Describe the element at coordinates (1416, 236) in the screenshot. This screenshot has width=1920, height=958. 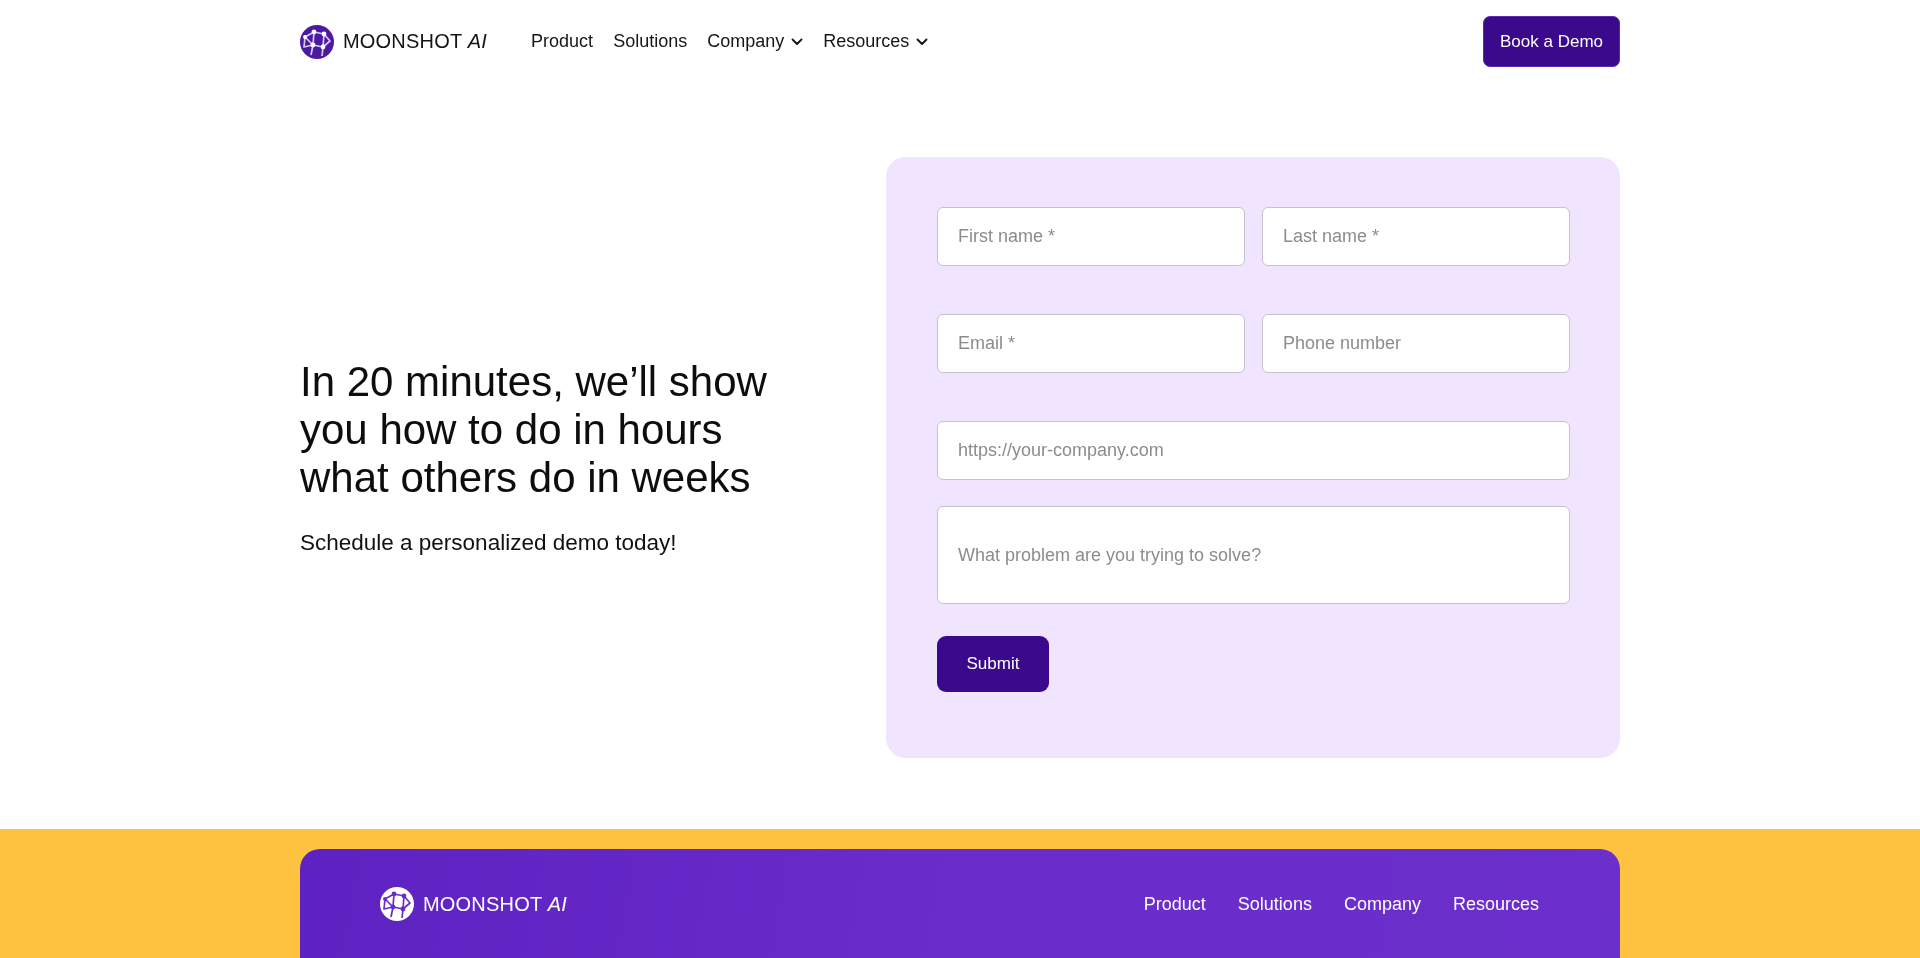
I see `input-field: Last name *` at that location.